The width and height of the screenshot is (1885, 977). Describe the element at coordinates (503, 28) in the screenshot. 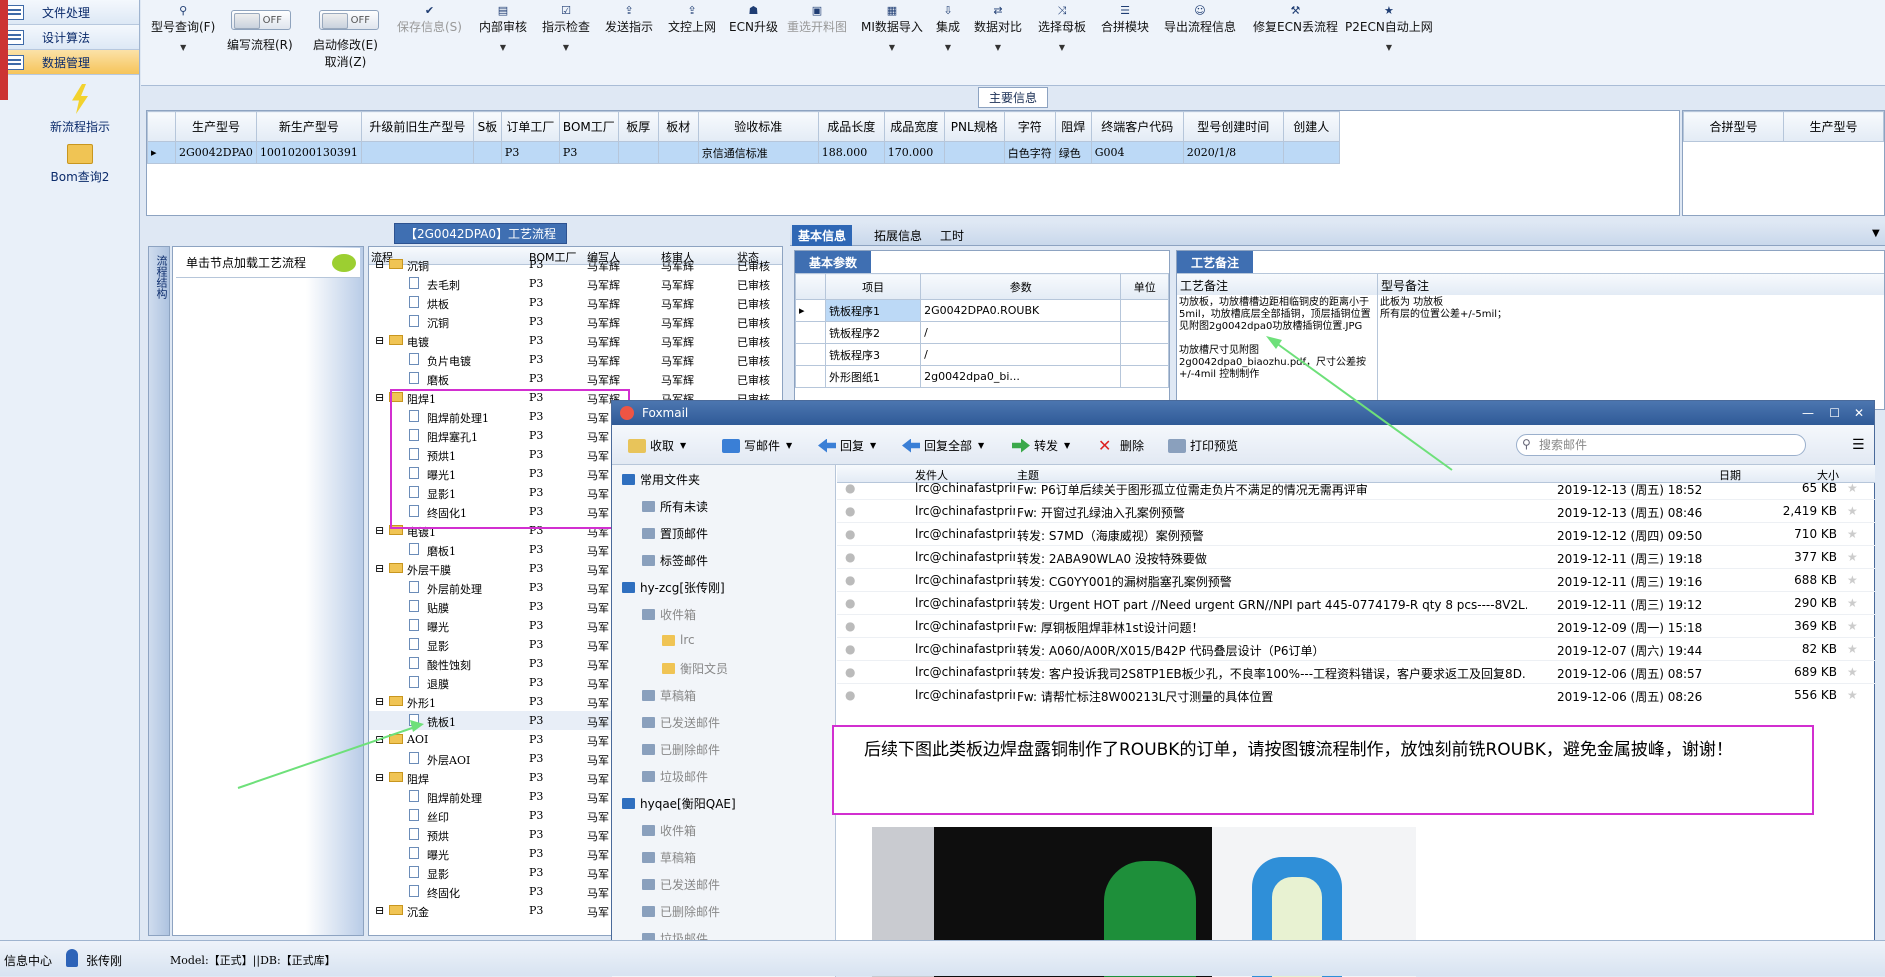

I see `internal-review-button: ▤ 内部审核 ▼` at that location.